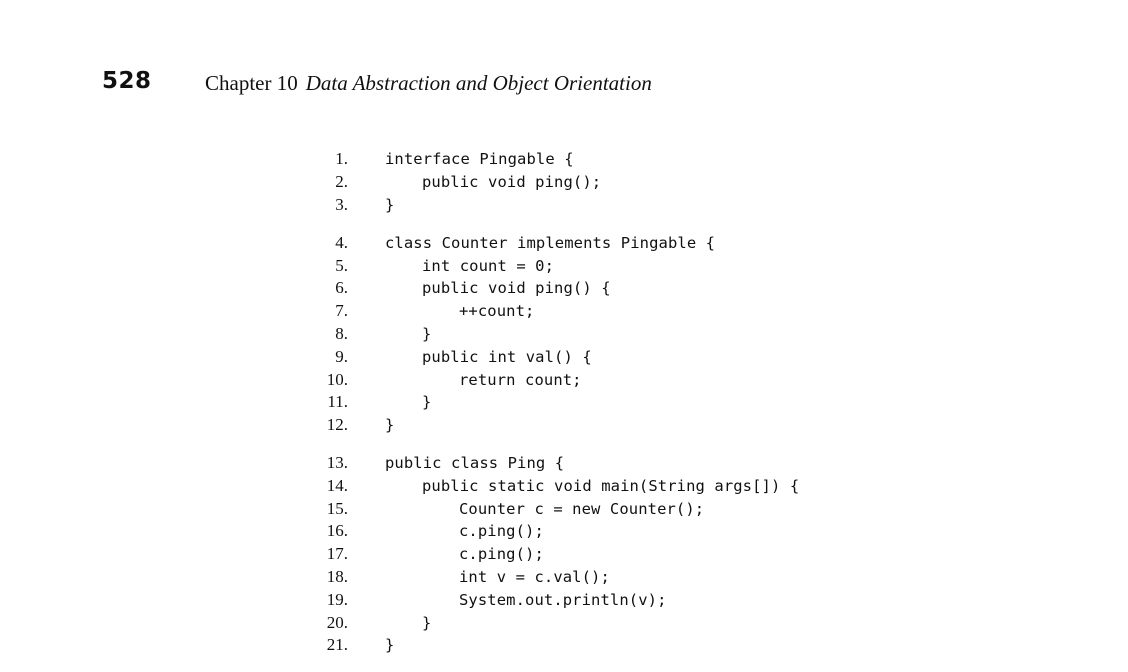  What do you see at coordinates (475, 462) in the screenshot?
I see `code-text: public class Ping {` at bounding box center [475, 462].